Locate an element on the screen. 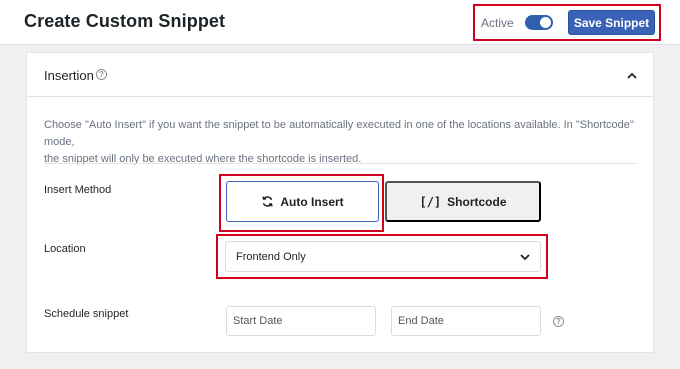 The image size is (680, 369). start-date-input is located at coordinates (301, 321).